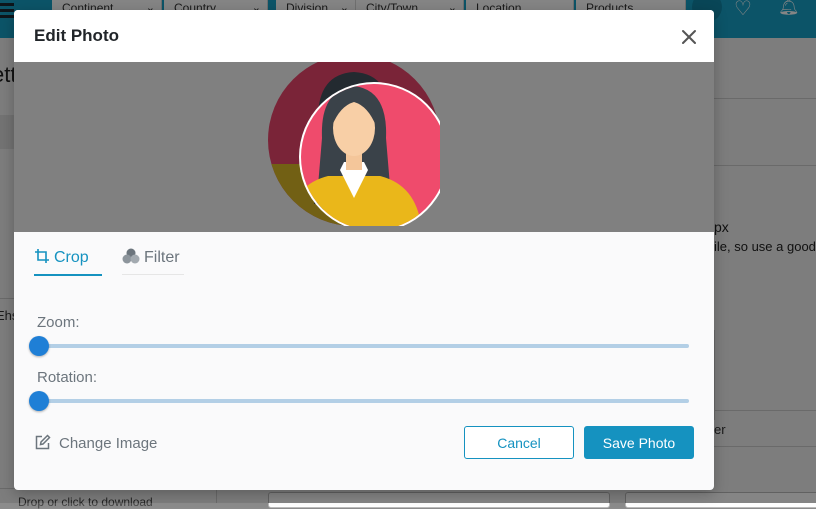  I want to click on edit-icon, so click(43, 442).